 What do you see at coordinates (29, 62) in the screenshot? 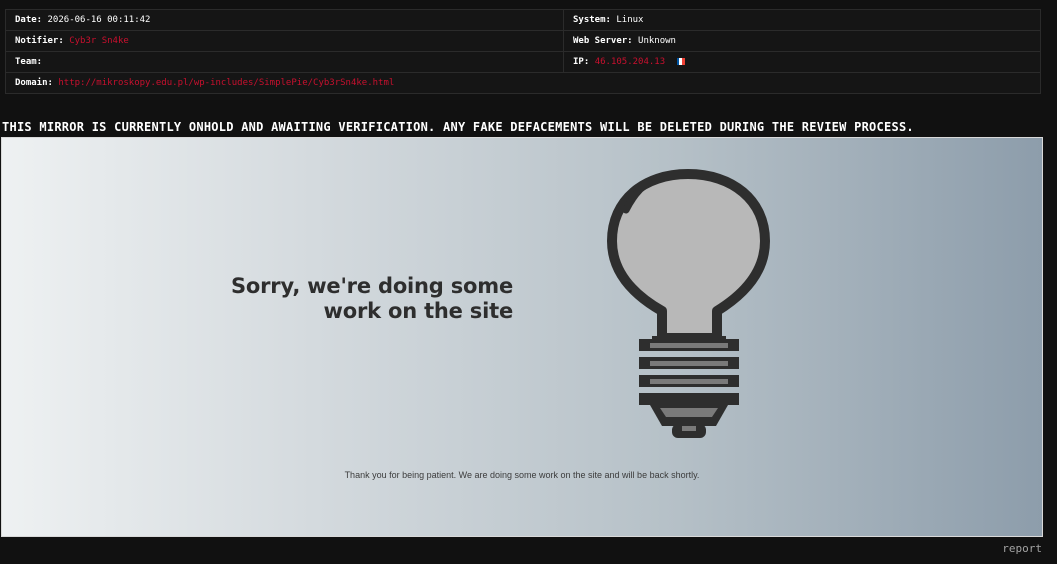
I see `team-label: Team:` at bounding box center [29, 62].